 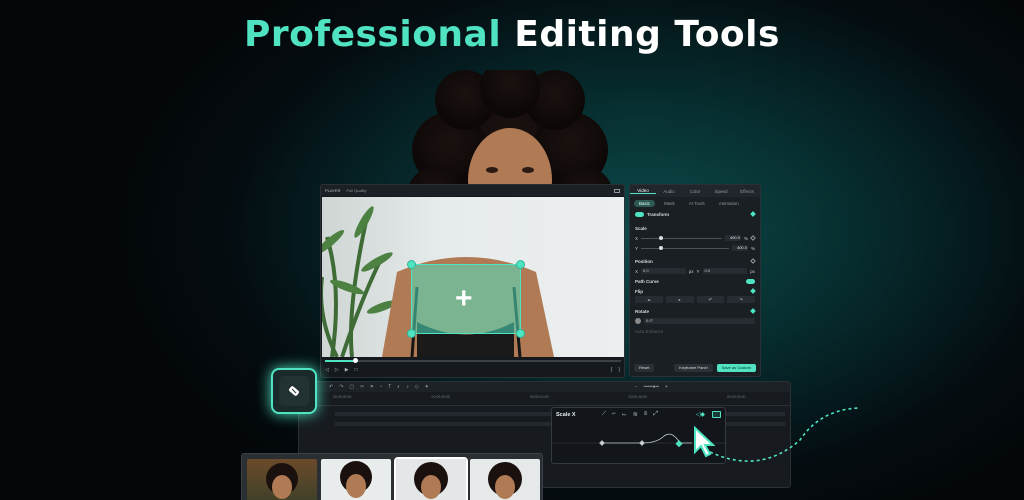 What do you see at coordinates (753, 214) in the screenshot?
I see `keyframe-icon` at bounding box center [753, 214].